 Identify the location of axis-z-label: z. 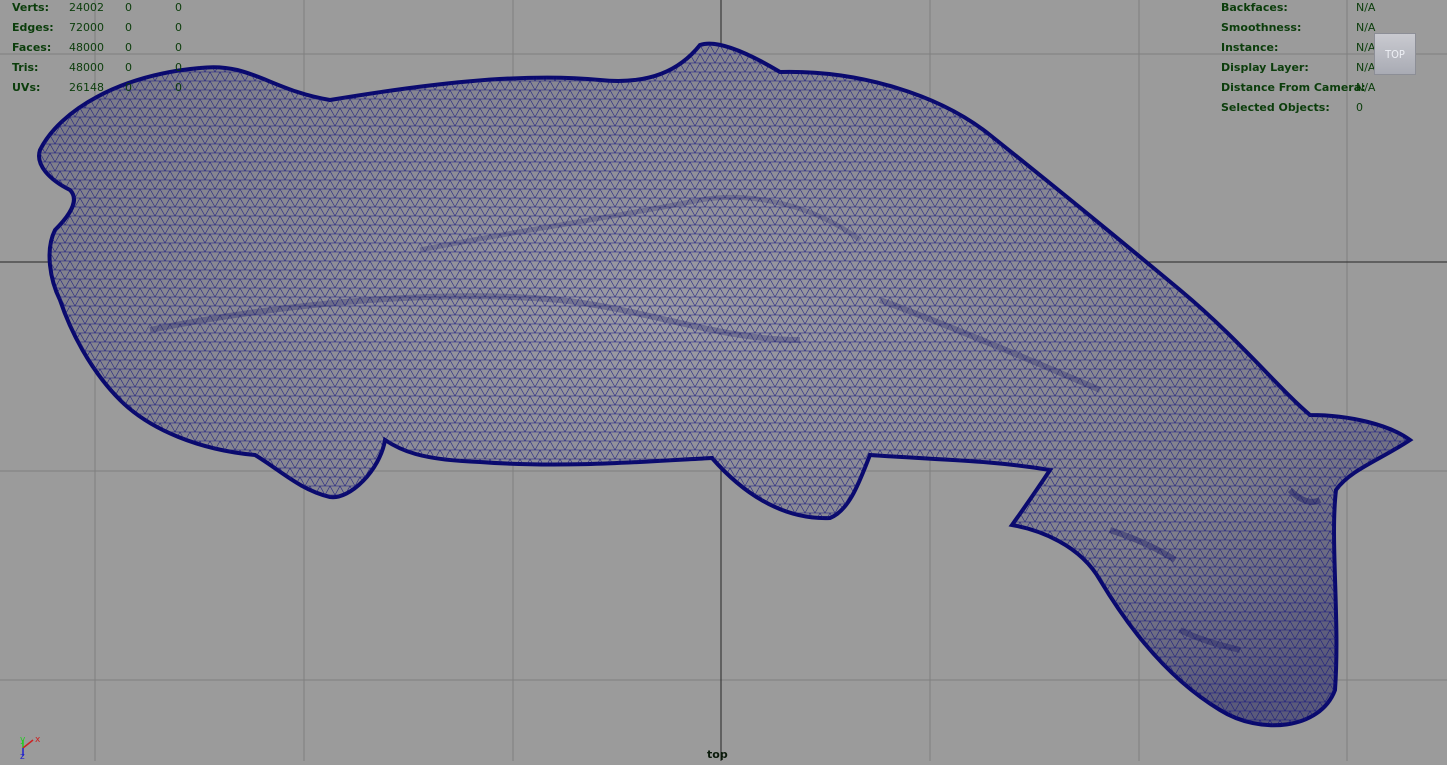
(22, 756).